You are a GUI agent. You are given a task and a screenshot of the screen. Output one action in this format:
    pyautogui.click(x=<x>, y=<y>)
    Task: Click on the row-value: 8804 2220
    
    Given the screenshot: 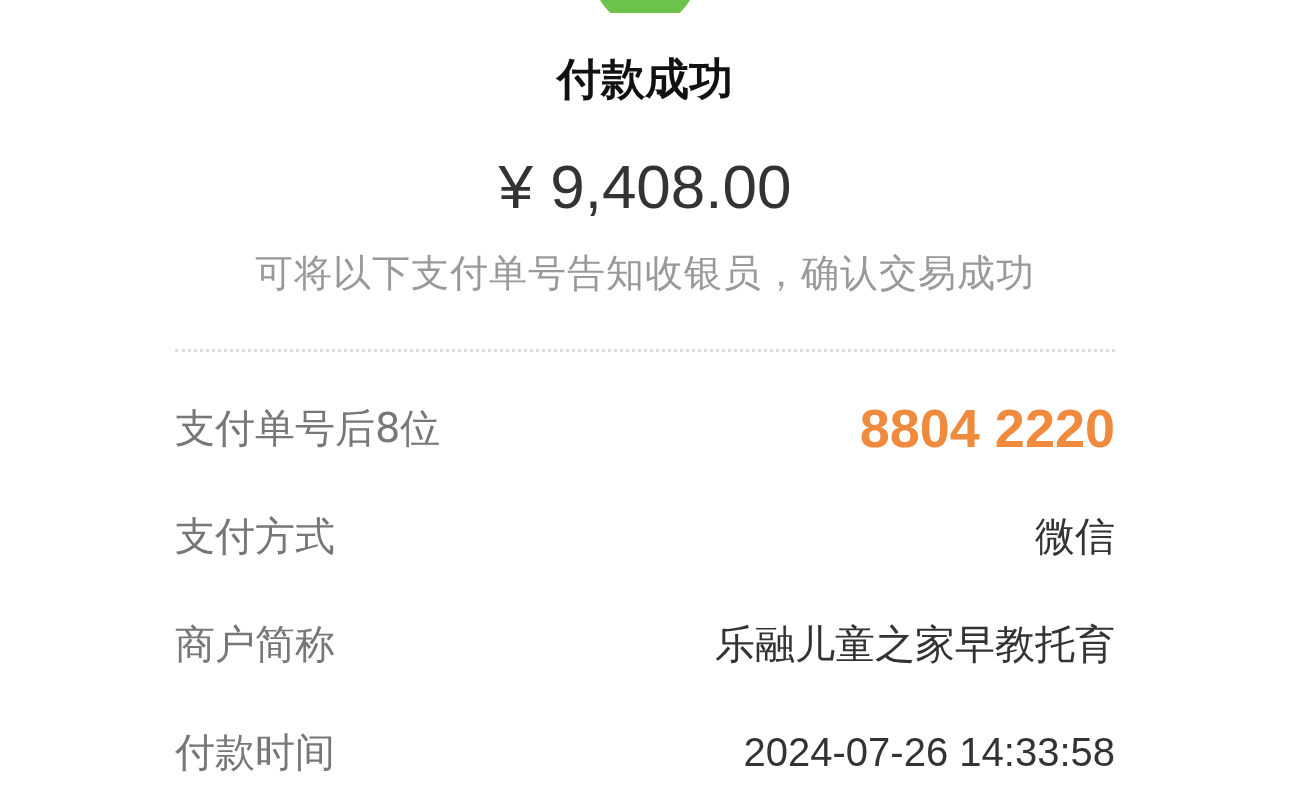 What is the action you would take?
    pyautogui.click(x=987, y=428)
    